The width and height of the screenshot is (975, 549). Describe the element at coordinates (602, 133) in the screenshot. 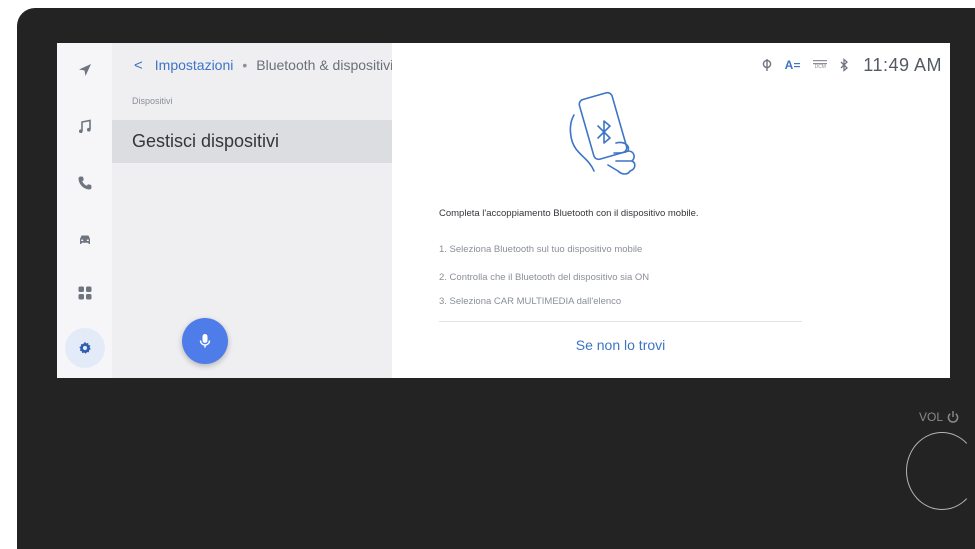

I see `phone-bluetooth-icon` at that location.